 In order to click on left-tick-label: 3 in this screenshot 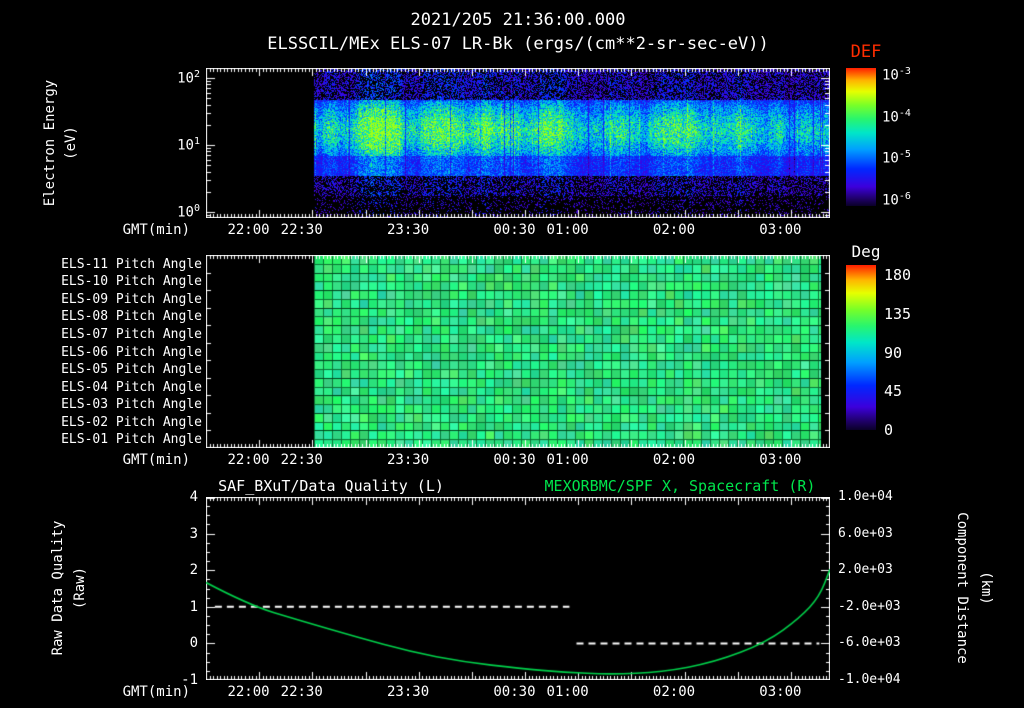, I will do `click(193, 533)`.